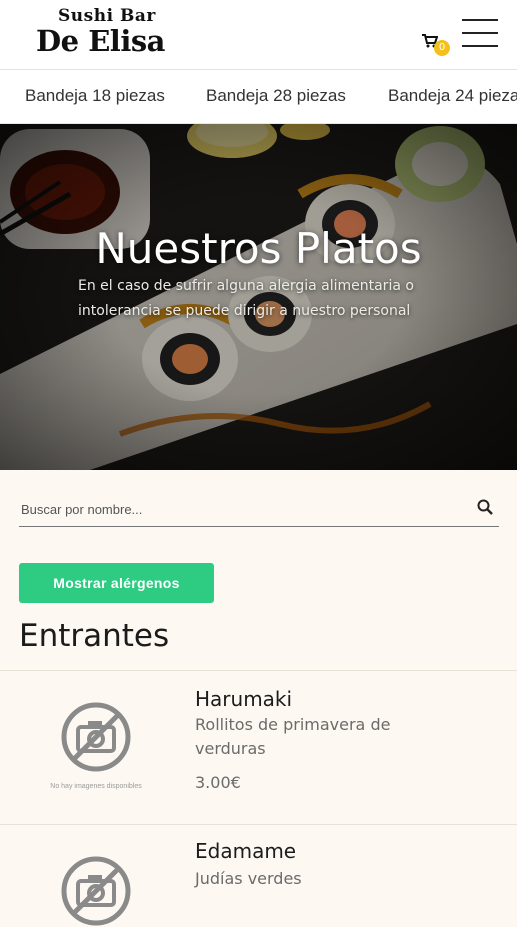 The image size is (517, 927). What do you see at coordinates (258, 248) in the screenshot?
I see `hero-title: Nuestros Platos` at bounding box center [258, 248].